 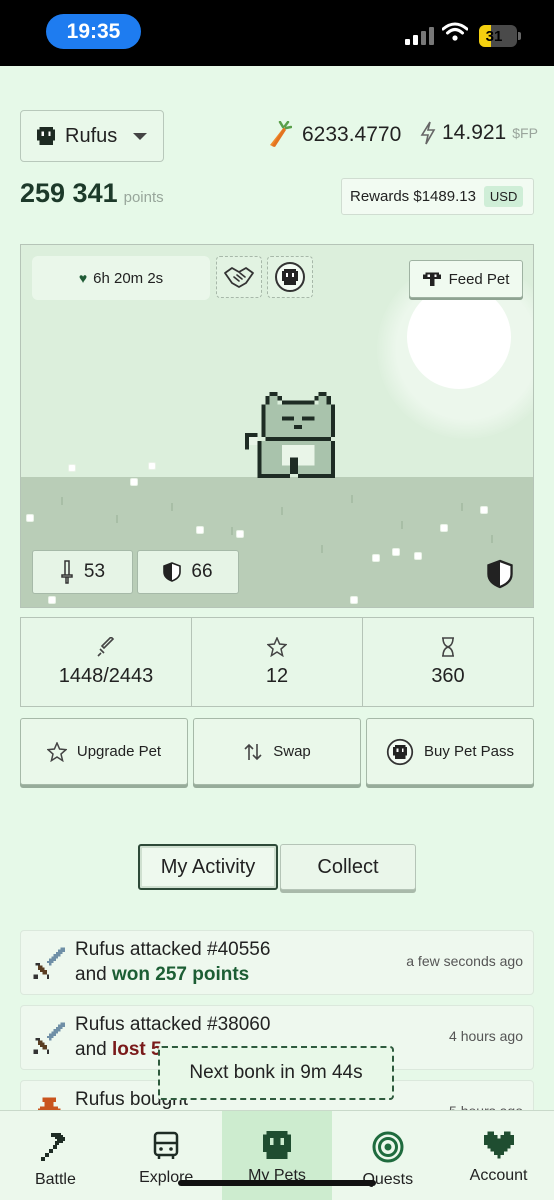 I want to click on upgrade-pet-button: Upgrade Pet, so click(x=104, y=751).